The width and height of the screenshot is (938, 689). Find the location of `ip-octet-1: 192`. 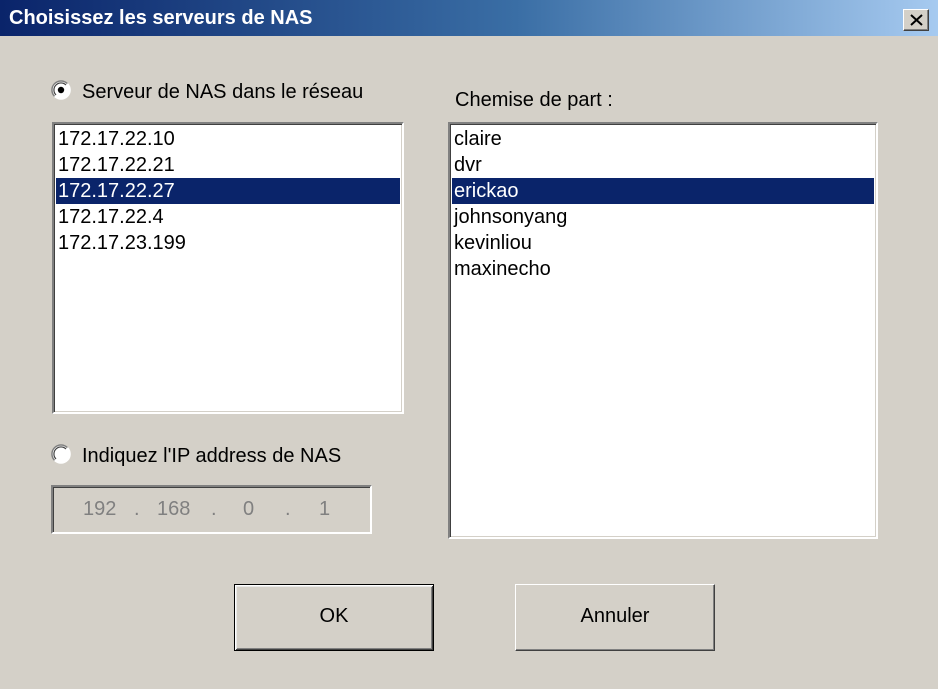

ip-octet-1: 192 is located at coordinates (100, 509).